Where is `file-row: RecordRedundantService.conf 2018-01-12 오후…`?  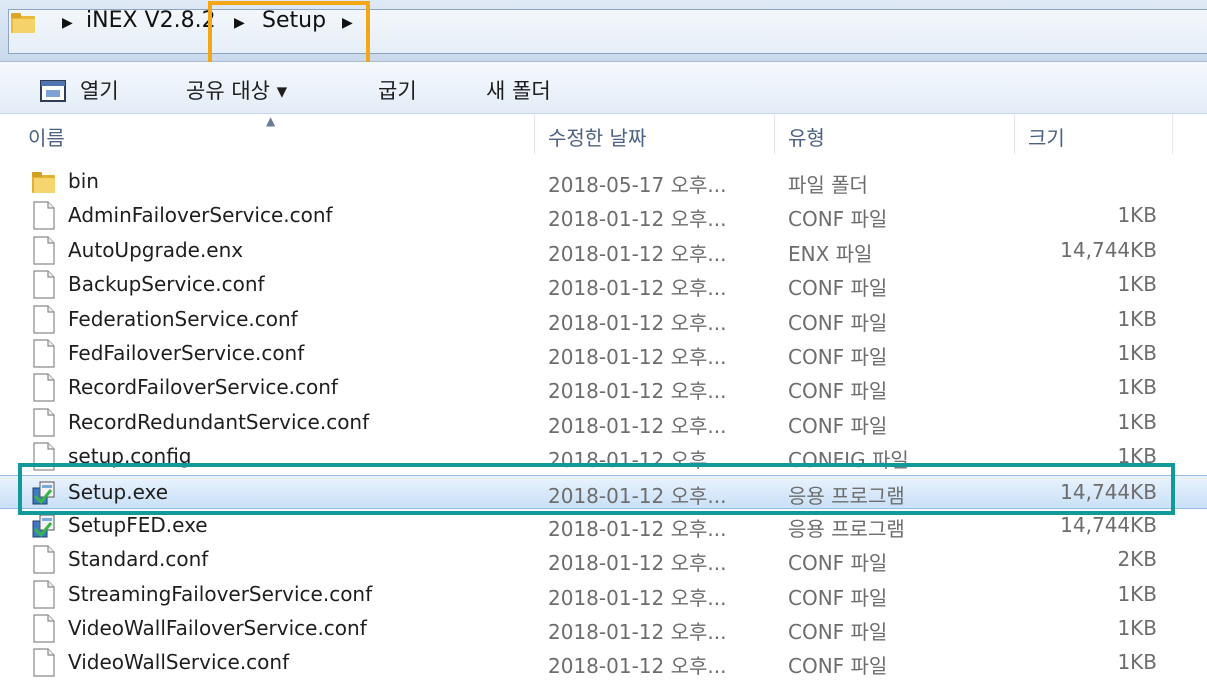
file-row: RecordRedundantService.conf 2018-01-12 오후… is located at coordinates (603, 423).